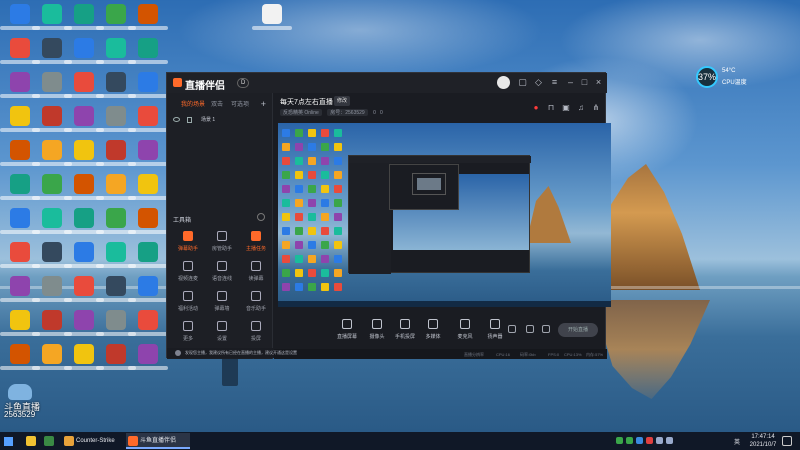  Describe the element at coordinates (8, 441) in the screenshot. I see `start-windows-icon` at that location.